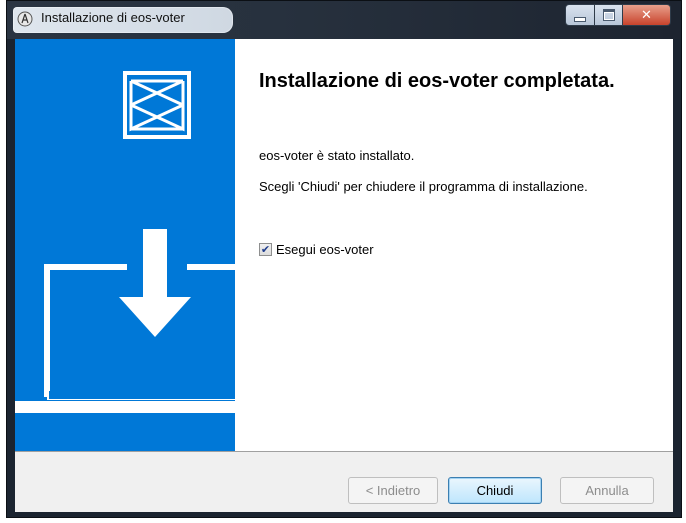 The width and height of the screenshot is (686, 523). I want to click on finish-button: Chiudi, so click(495, 490).